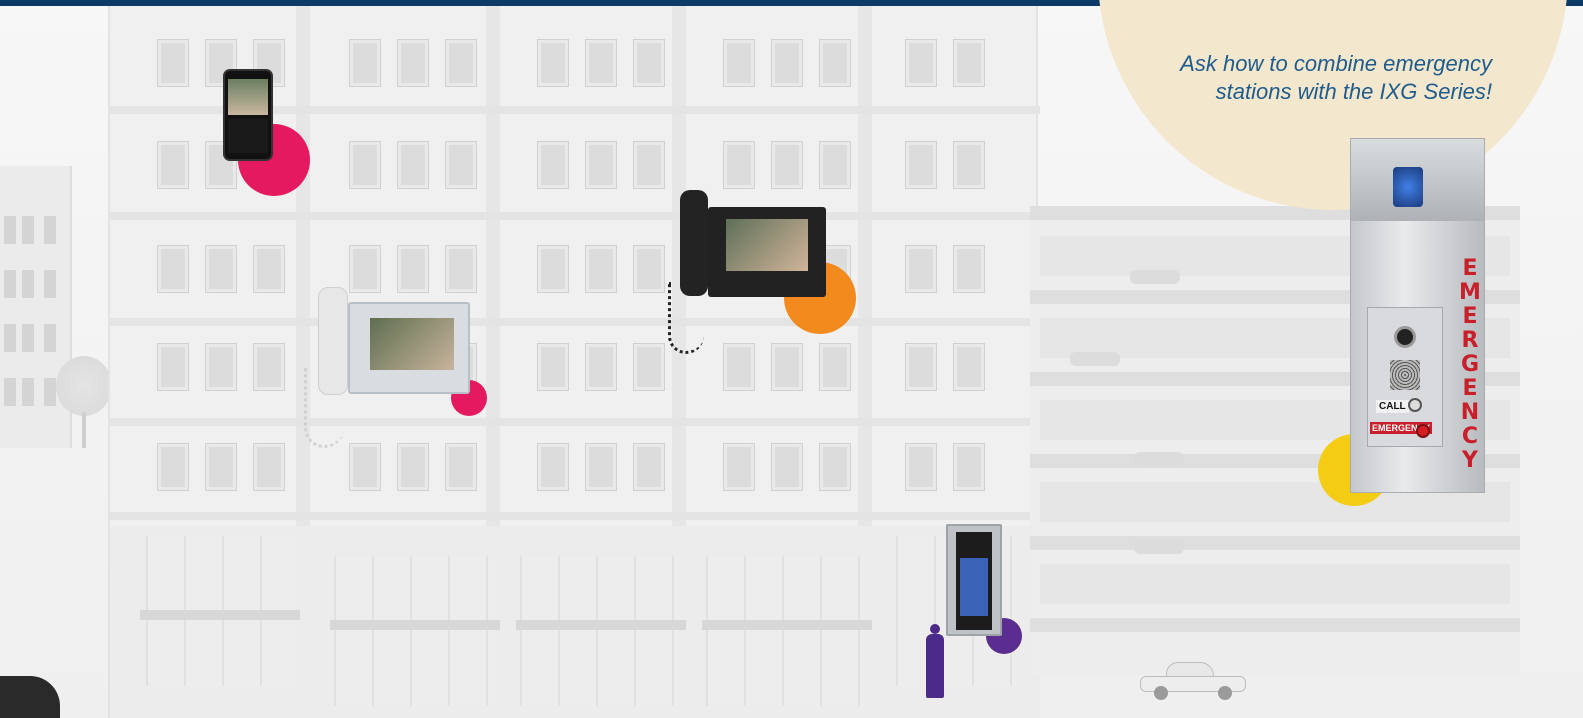 This screenshot has height=718, width=1583. I want to click on call-button, so click(1415, 405).